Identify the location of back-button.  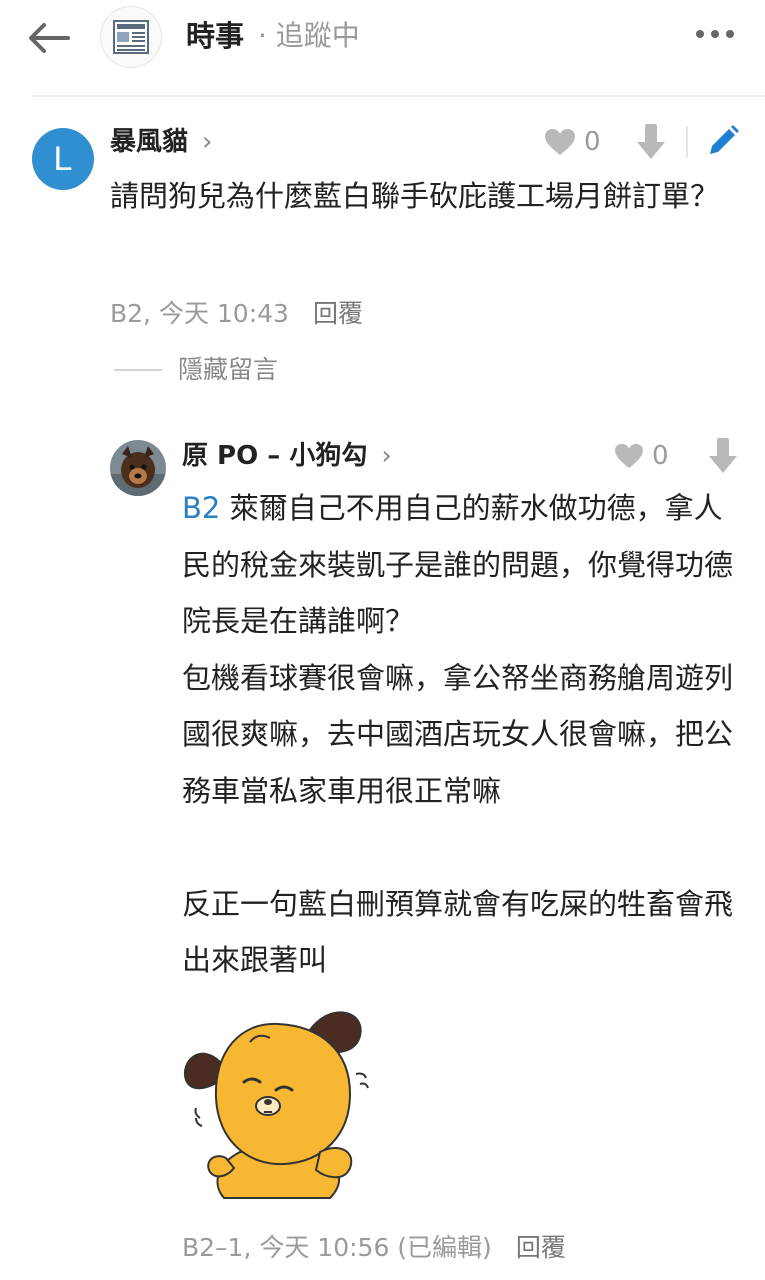
(48, 38).